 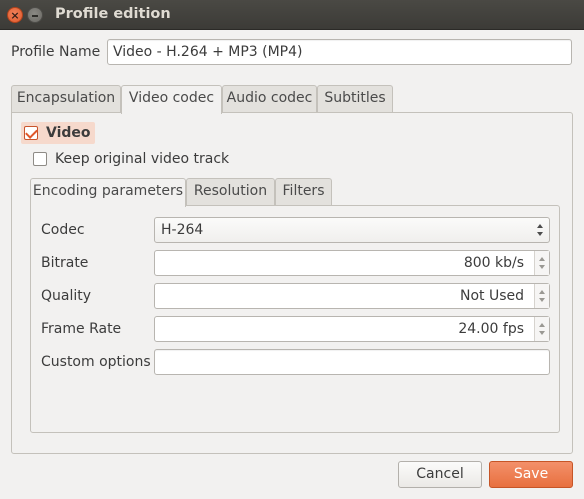 What do you see at coordinates (182, 230) in the screenshot?
I see `codec-select-value: H-264` at bounding box center [182, 230].